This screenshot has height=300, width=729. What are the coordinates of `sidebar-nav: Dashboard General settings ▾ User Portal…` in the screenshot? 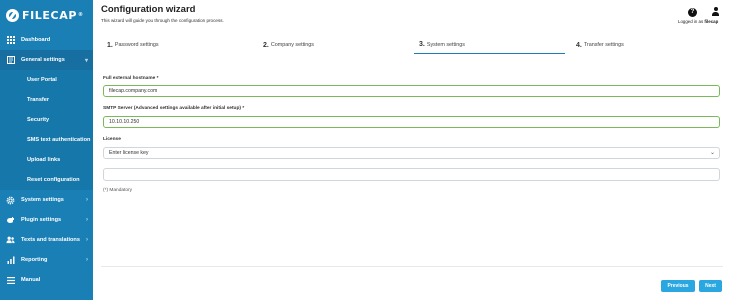 It's located at (46, 160).